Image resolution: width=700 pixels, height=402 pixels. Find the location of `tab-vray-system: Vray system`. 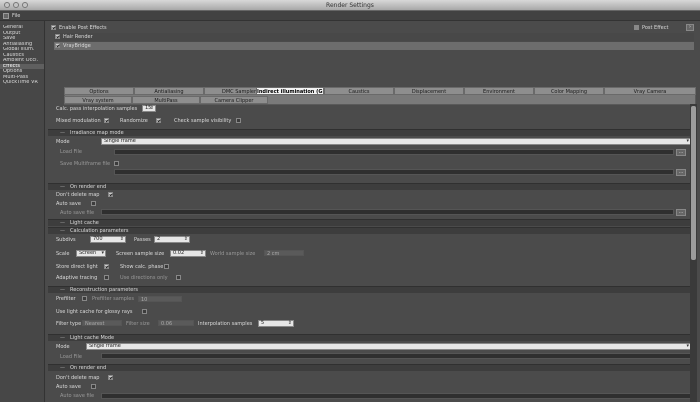

tab-vray-system: Vray system is located at coordinates (98, 100).